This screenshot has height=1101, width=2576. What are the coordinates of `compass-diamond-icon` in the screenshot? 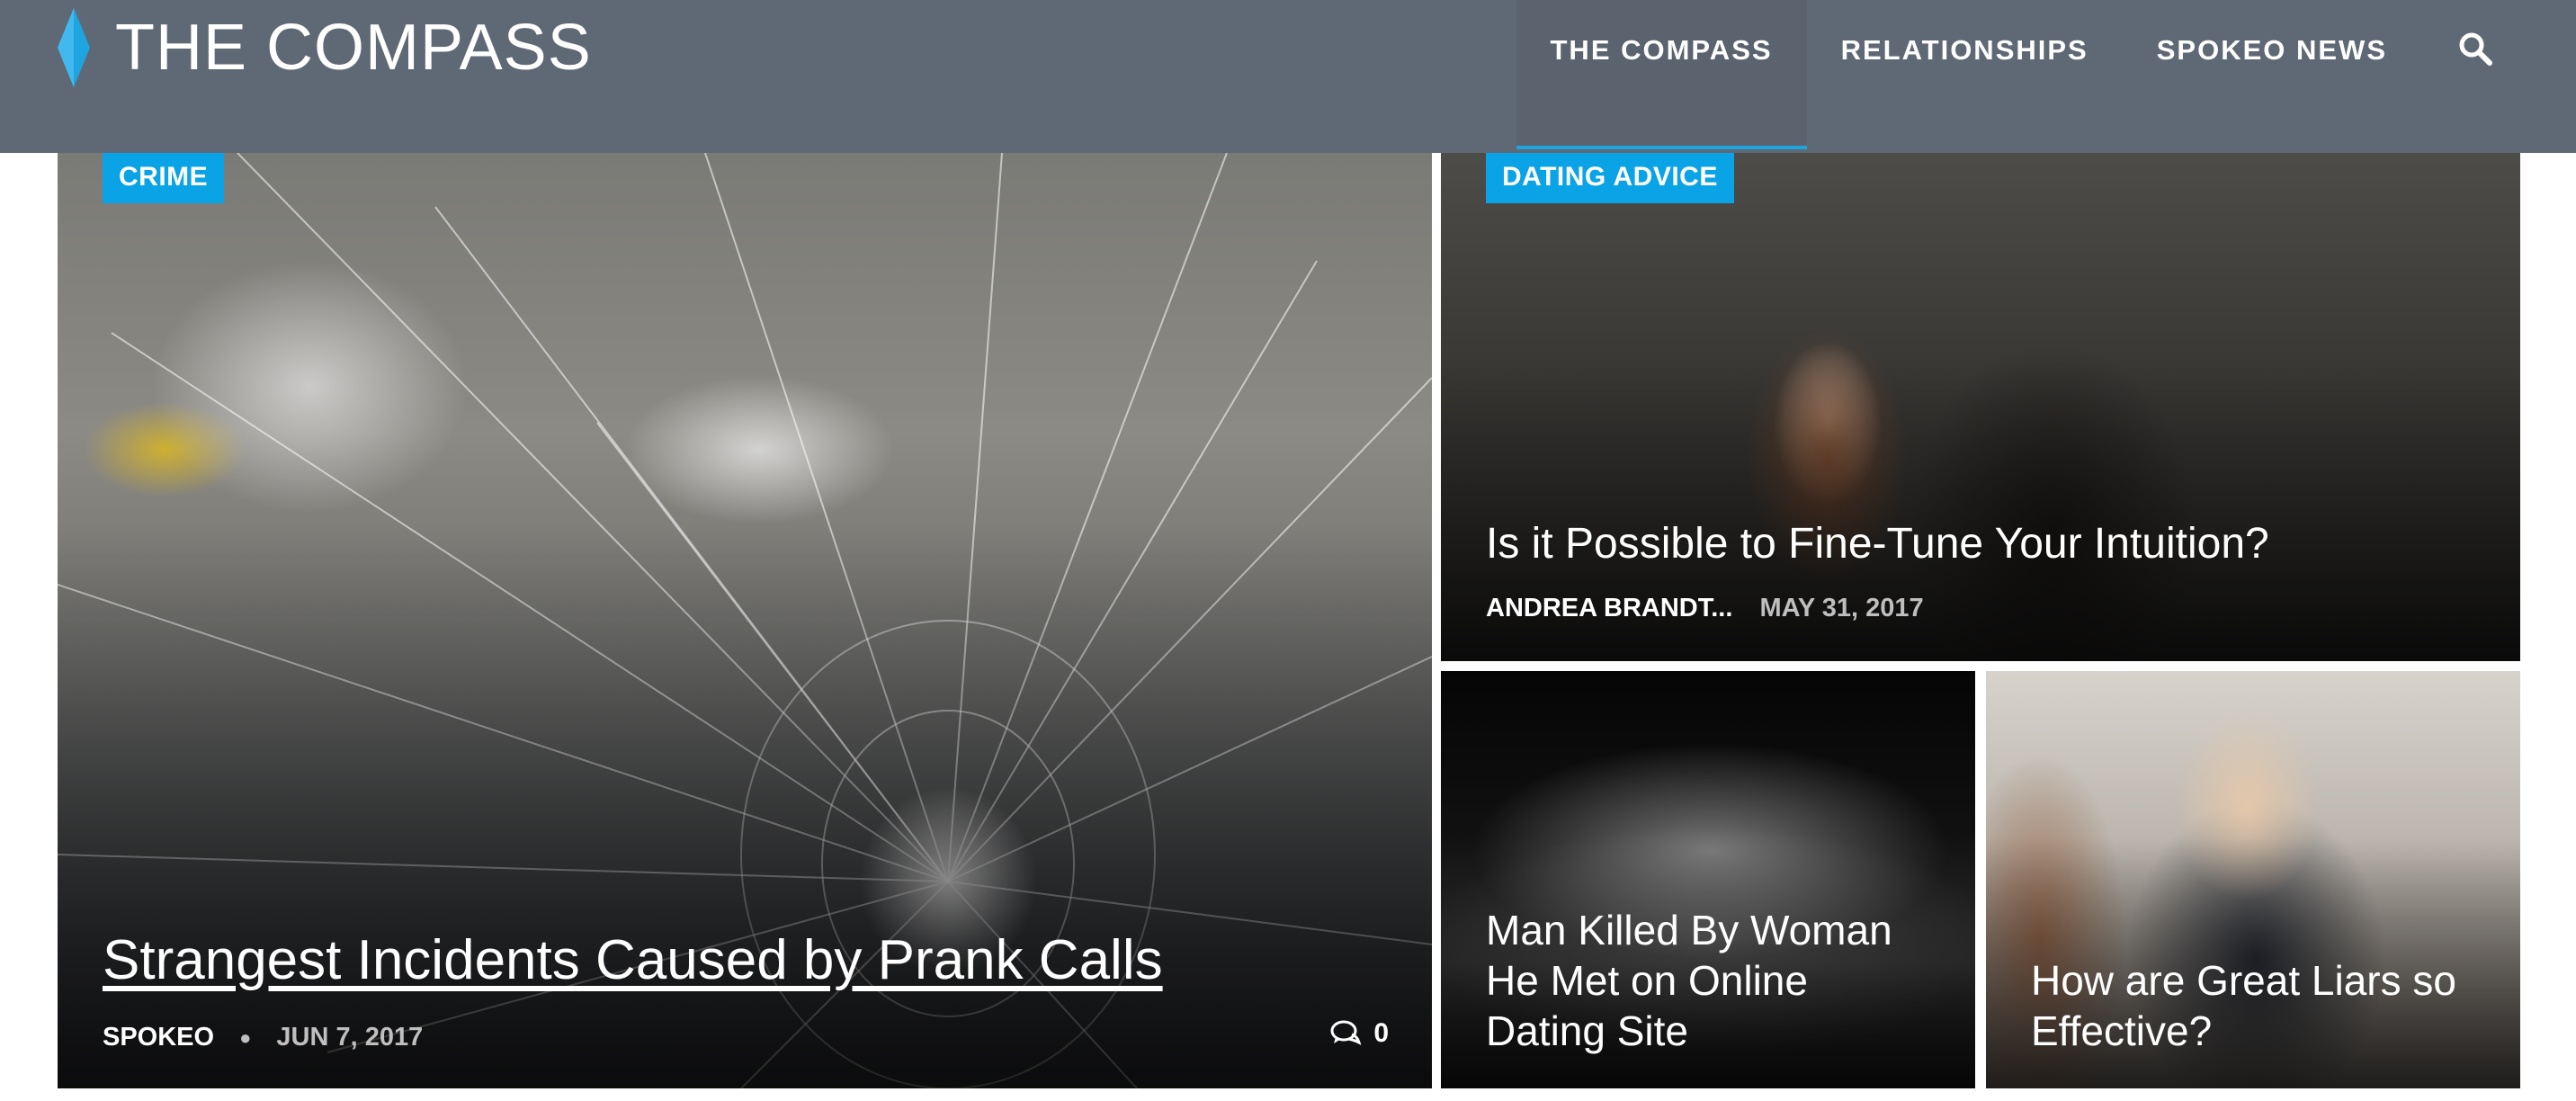 It's located at (74, 47).